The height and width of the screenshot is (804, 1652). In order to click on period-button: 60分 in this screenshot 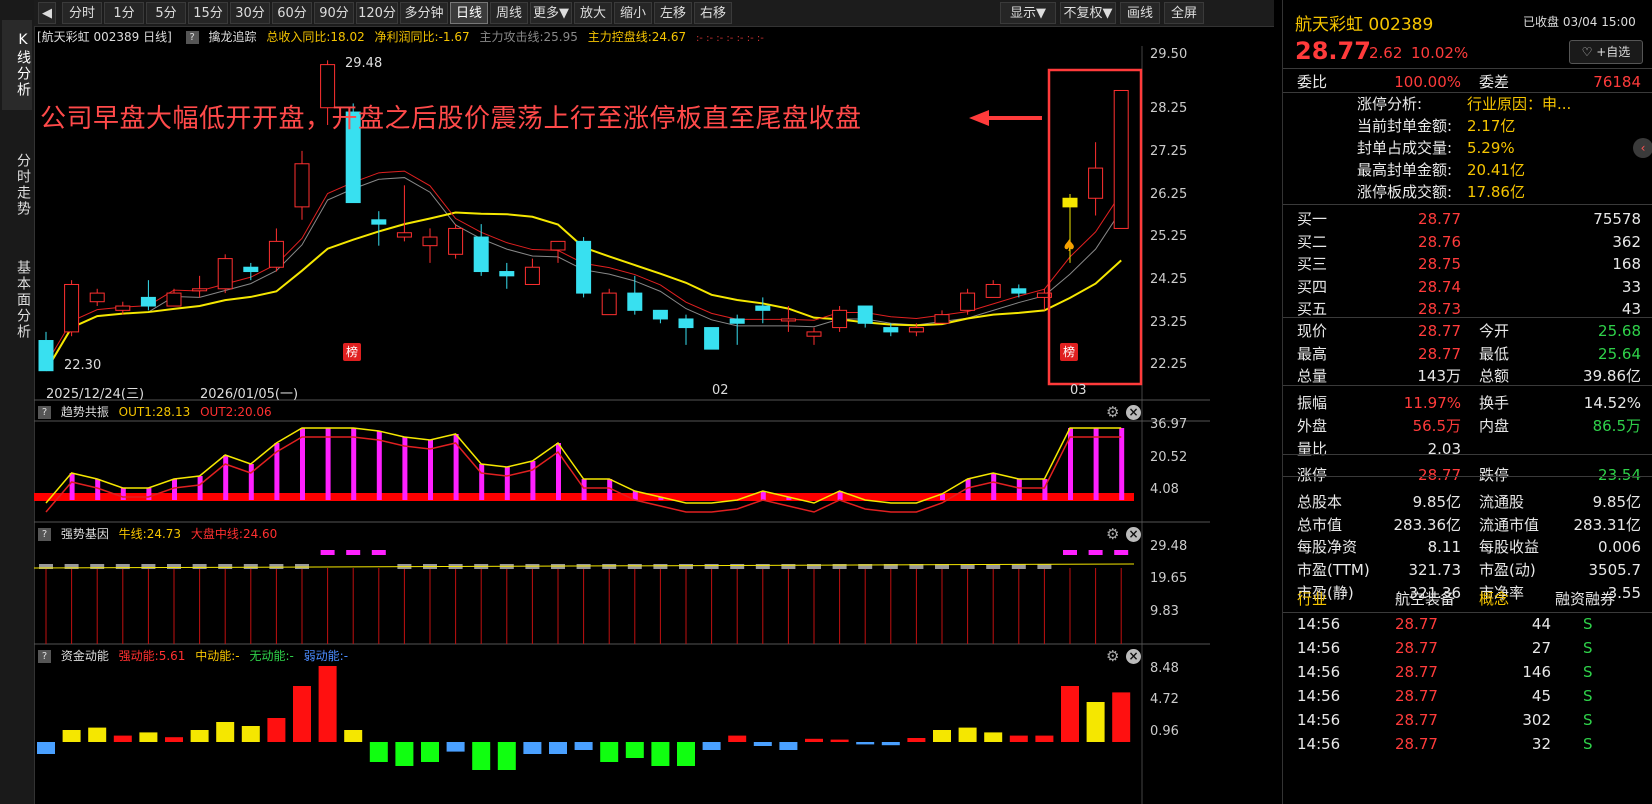, I will do `click(292, 13)`.